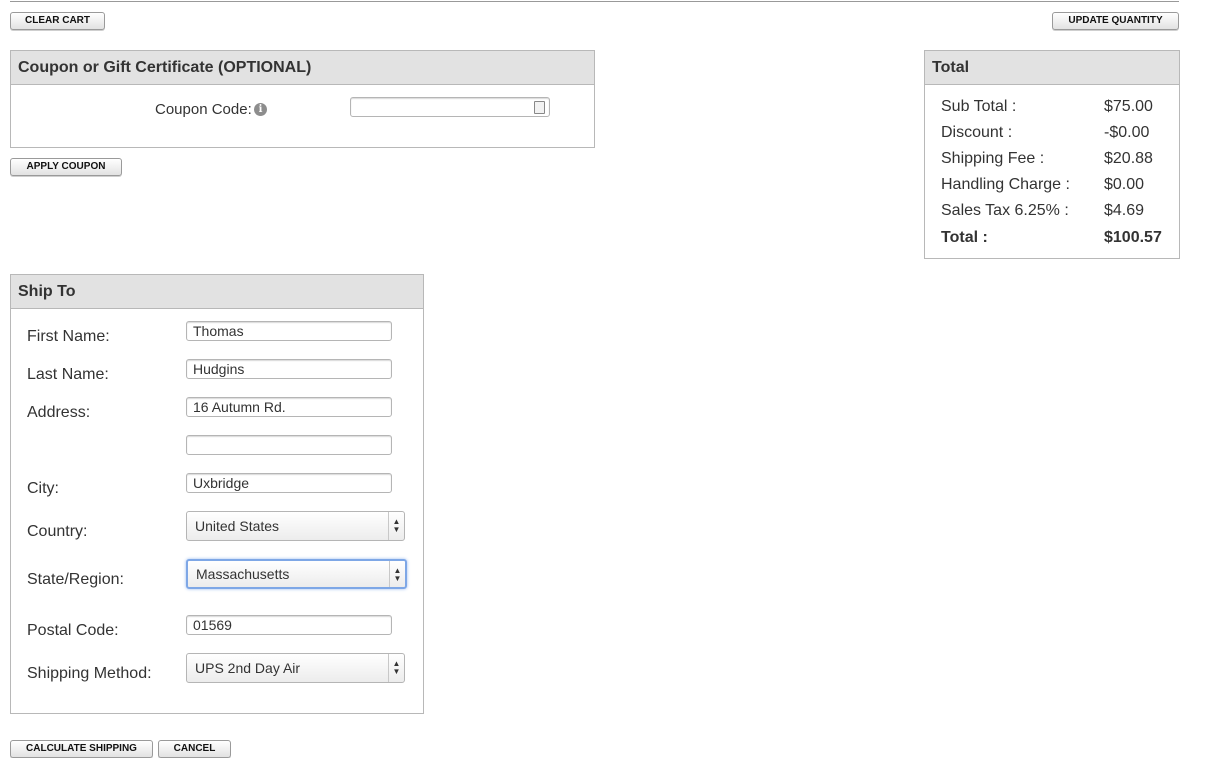  I want to click on clear-cart-button: CLEAR CART, so click(57, 21).